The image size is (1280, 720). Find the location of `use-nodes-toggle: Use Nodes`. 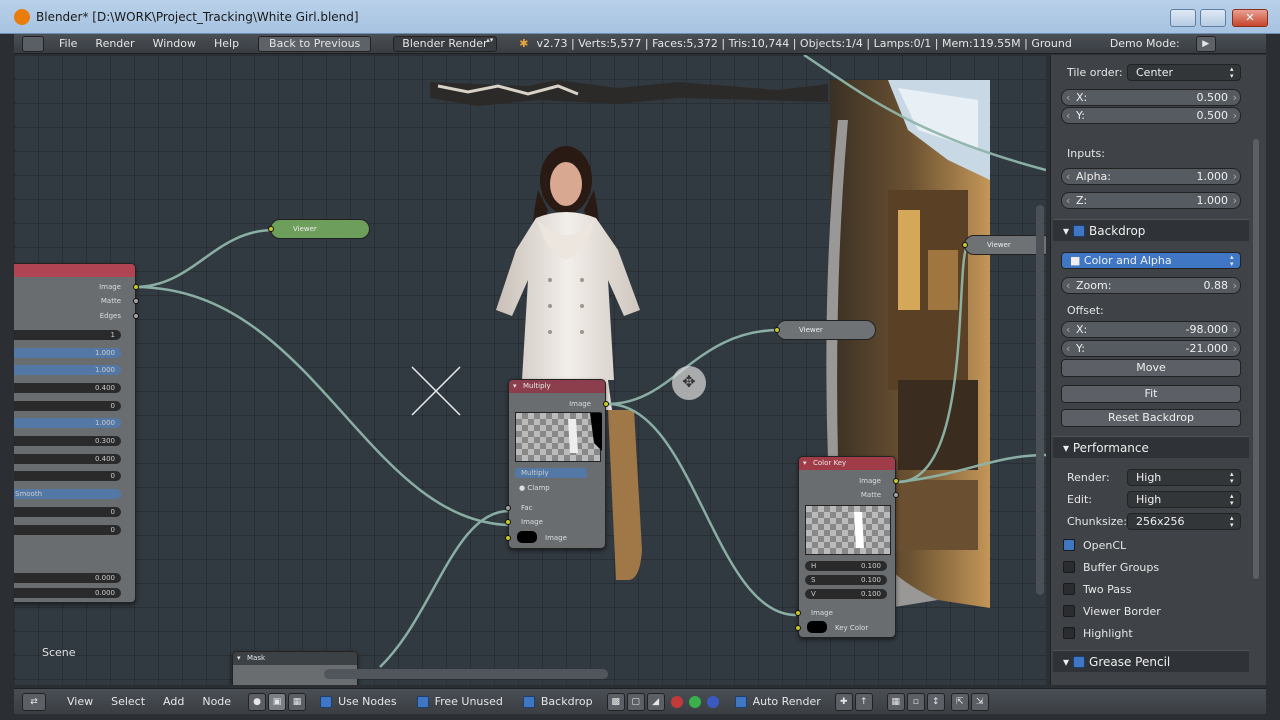

use-nodes-toggle: Use Nodes is located at coordinates (358, 701).